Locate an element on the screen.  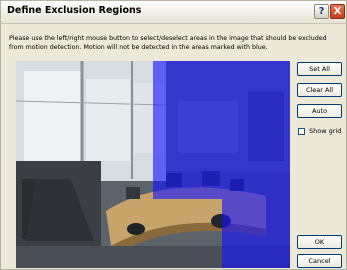
show-grid-checkbox is located at coordinates (301, 131).